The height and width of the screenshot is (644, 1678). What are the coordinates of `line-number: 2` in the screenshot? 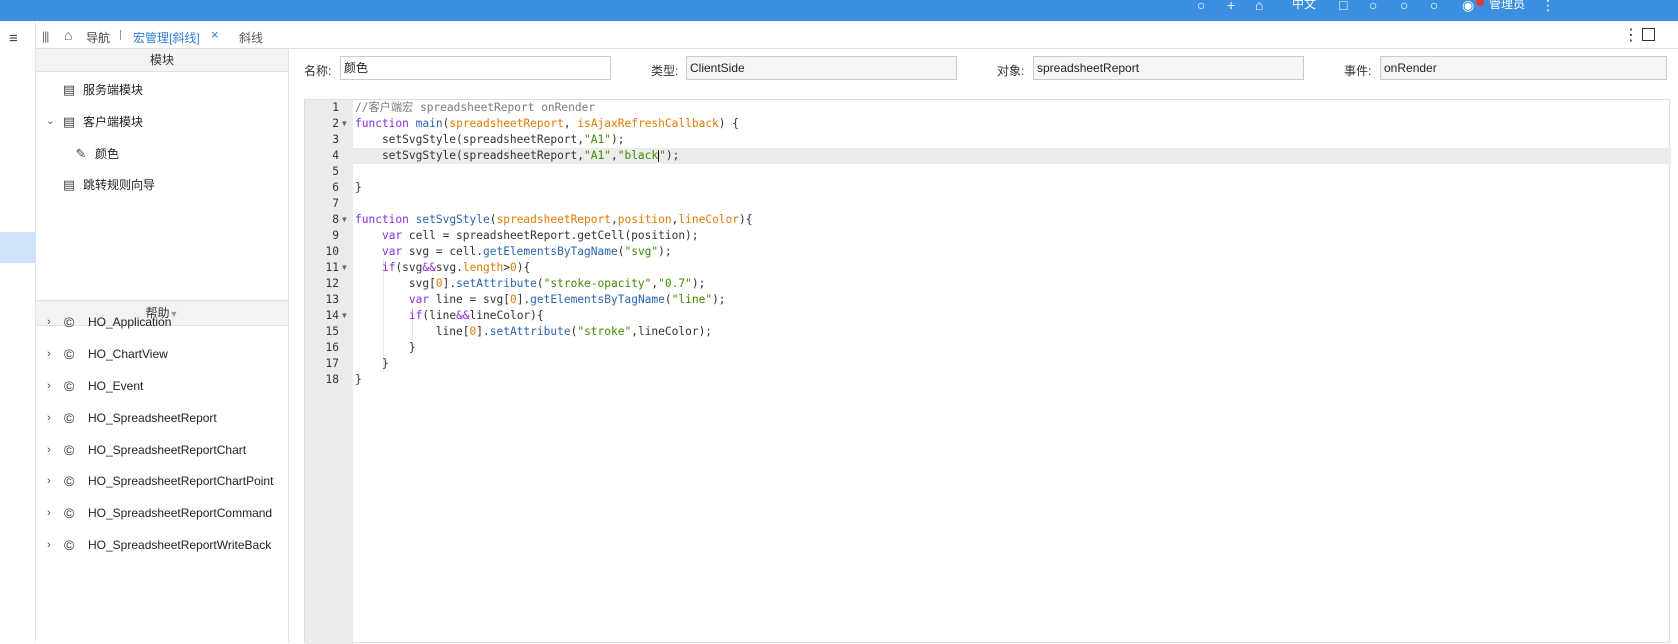 It's located at (335, 123).